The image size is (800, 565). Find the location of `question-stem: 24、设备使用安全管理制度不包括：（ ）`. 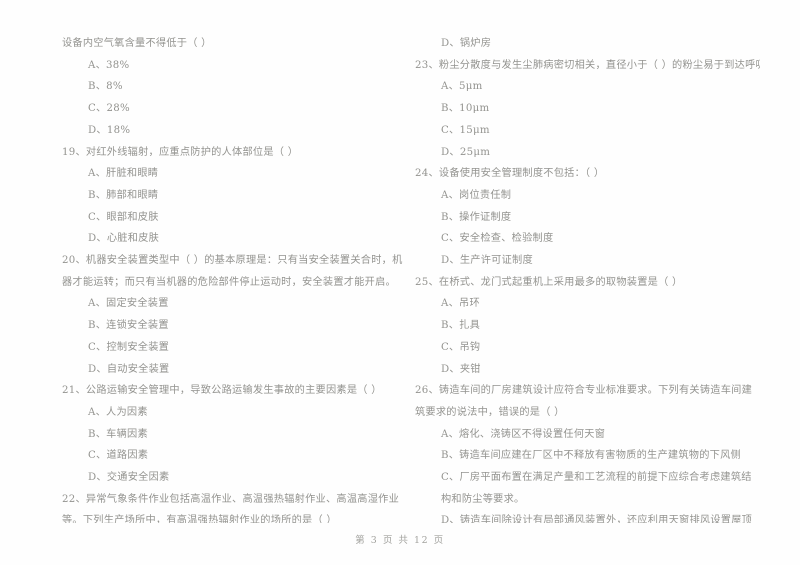

question-stem: 24、设备使用安全管理制度不包括：（ ） is located at coordinates (510, 174).